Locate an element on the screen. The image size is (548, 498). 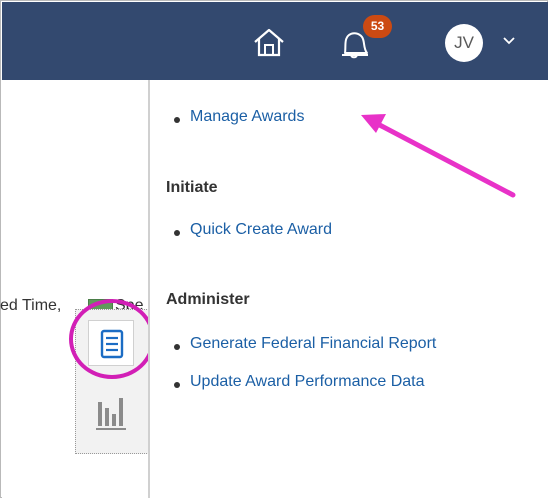
menu-link-quick-create-award: Quick Create Award is located at coordinates (261, 230).